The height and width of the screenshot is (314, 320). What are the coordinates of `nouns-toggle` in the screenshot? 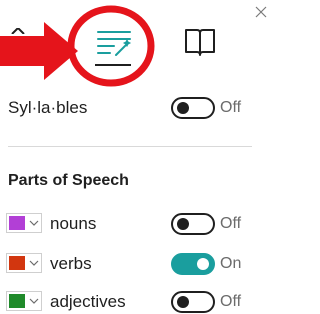 It's located at (193, 224).